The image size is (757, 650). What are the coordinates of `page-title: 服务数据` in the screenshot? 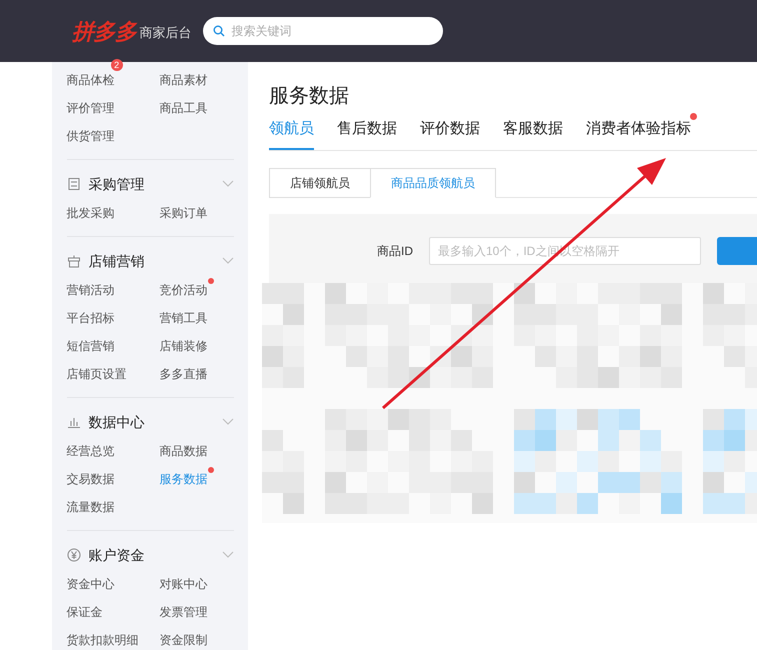 It's located at (309, 96).